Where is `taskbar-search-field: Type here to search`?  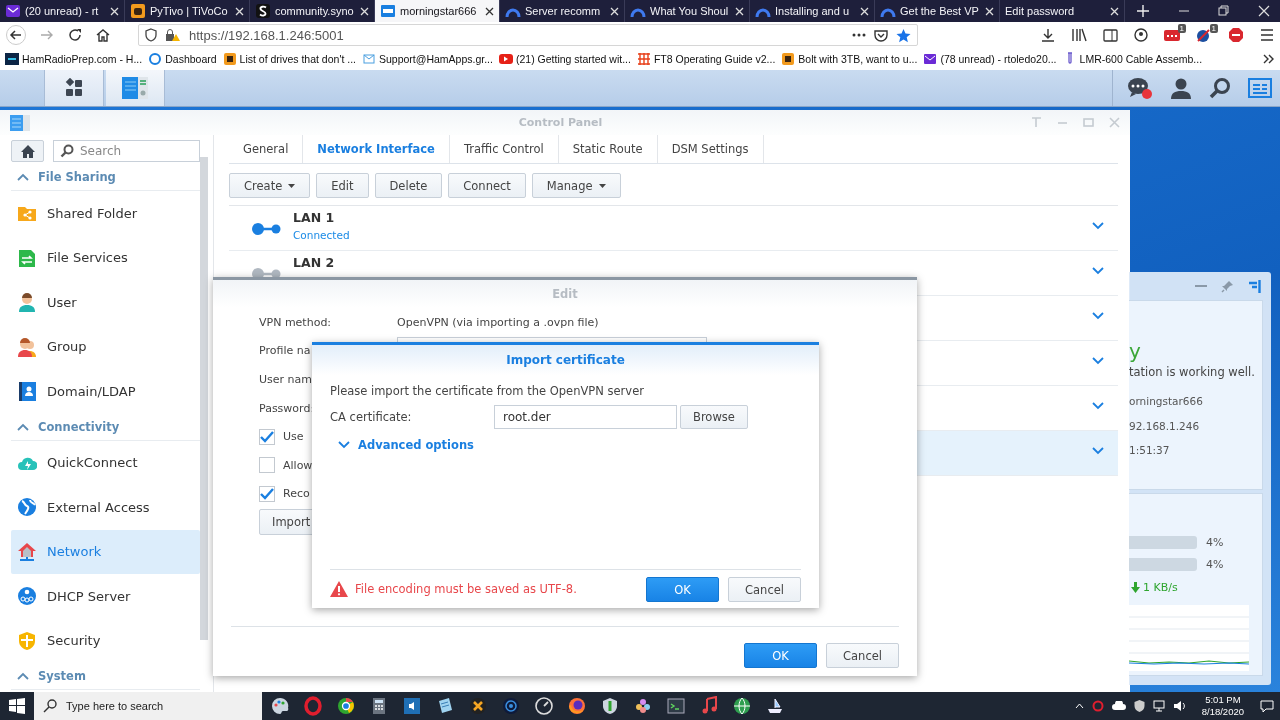
taskbar-search-field: Type here to search is located at coordinates (148, 706).